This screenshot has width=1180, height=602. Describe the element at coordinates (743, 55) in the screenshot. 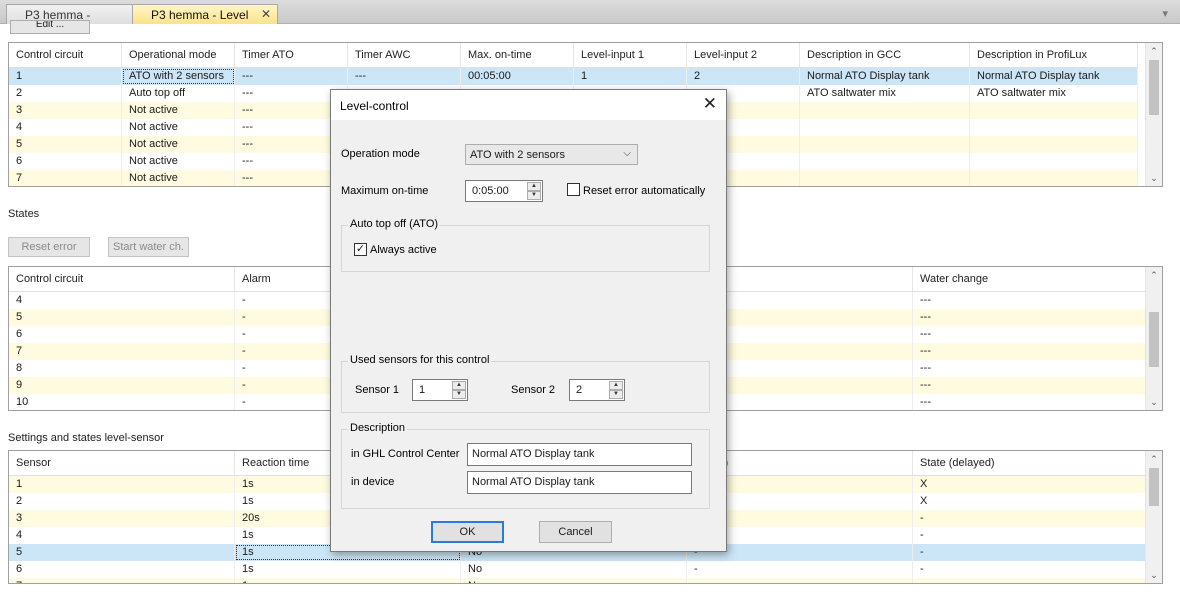

I see `column-header: Level-input 2` at that location.